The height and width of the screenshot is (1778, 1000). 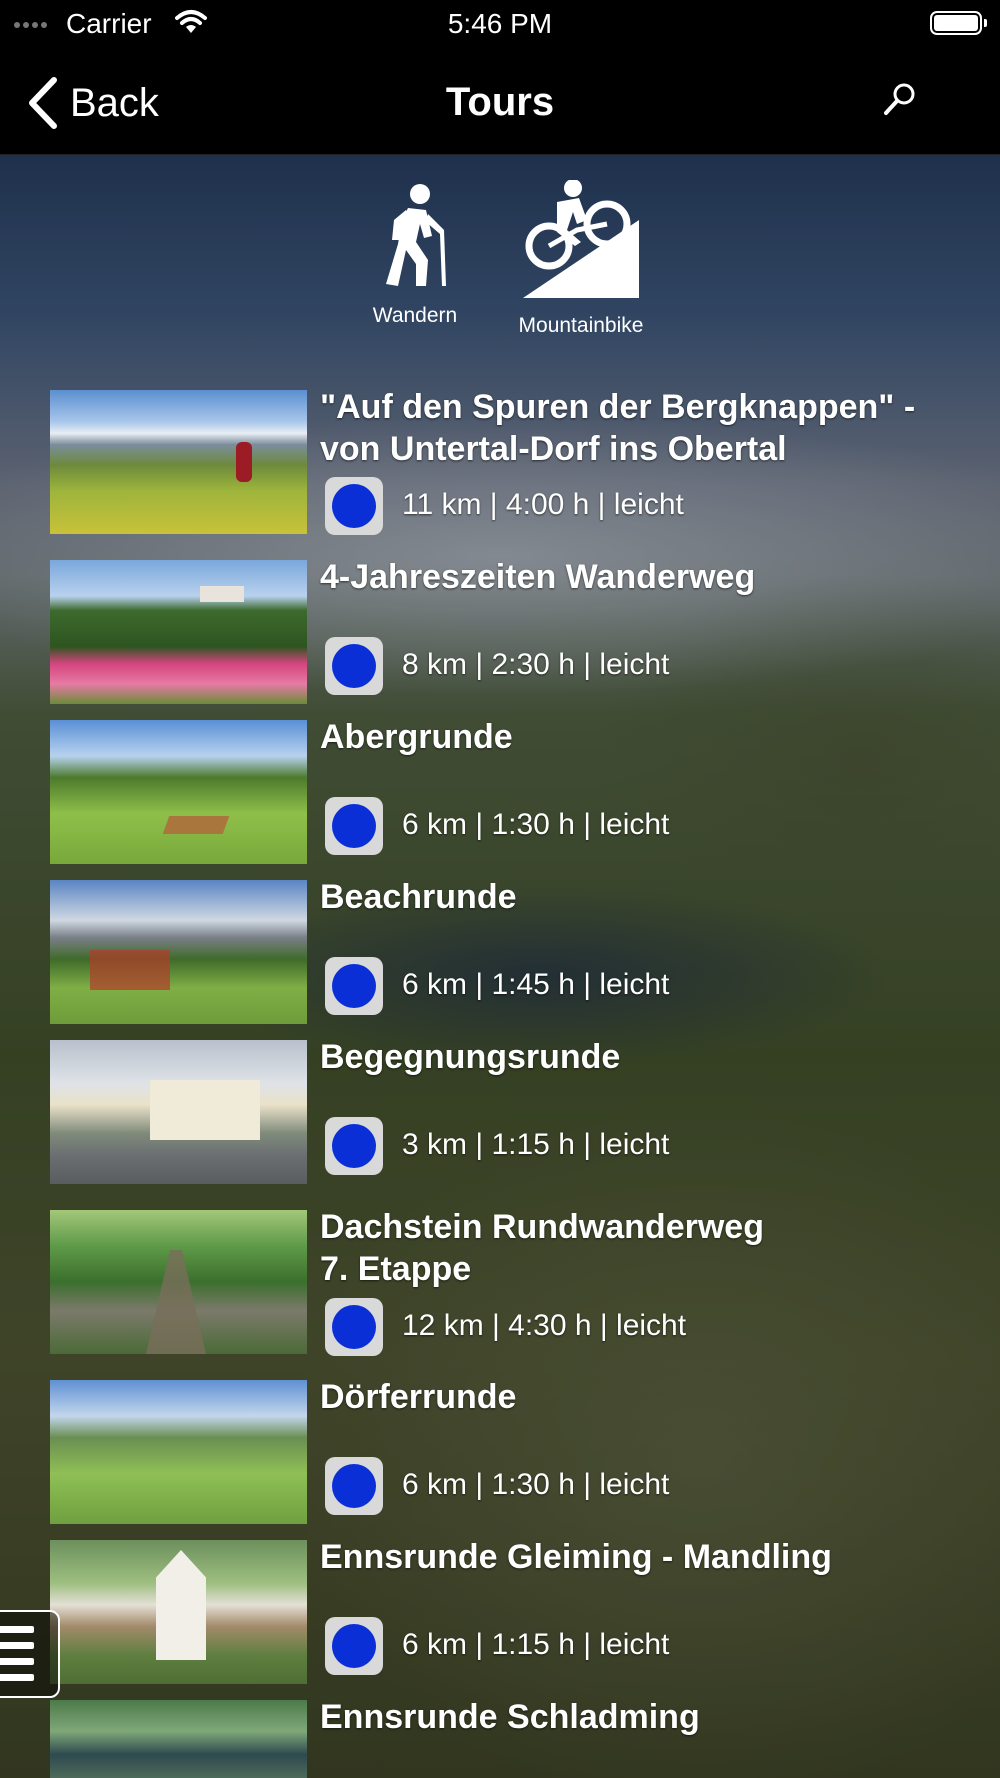 I want to click on clock: 5:46 PM, so click(x=500, y=23).